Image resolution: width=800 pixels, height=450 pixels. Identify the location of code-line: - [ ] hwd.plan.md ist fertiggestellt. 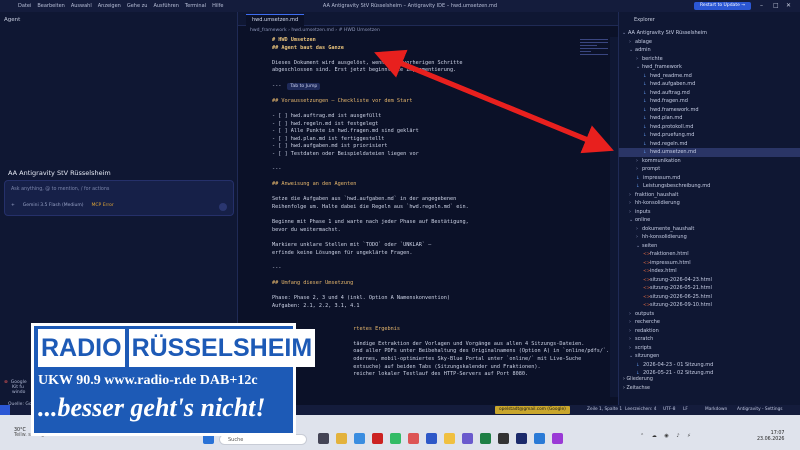
(442, 140).